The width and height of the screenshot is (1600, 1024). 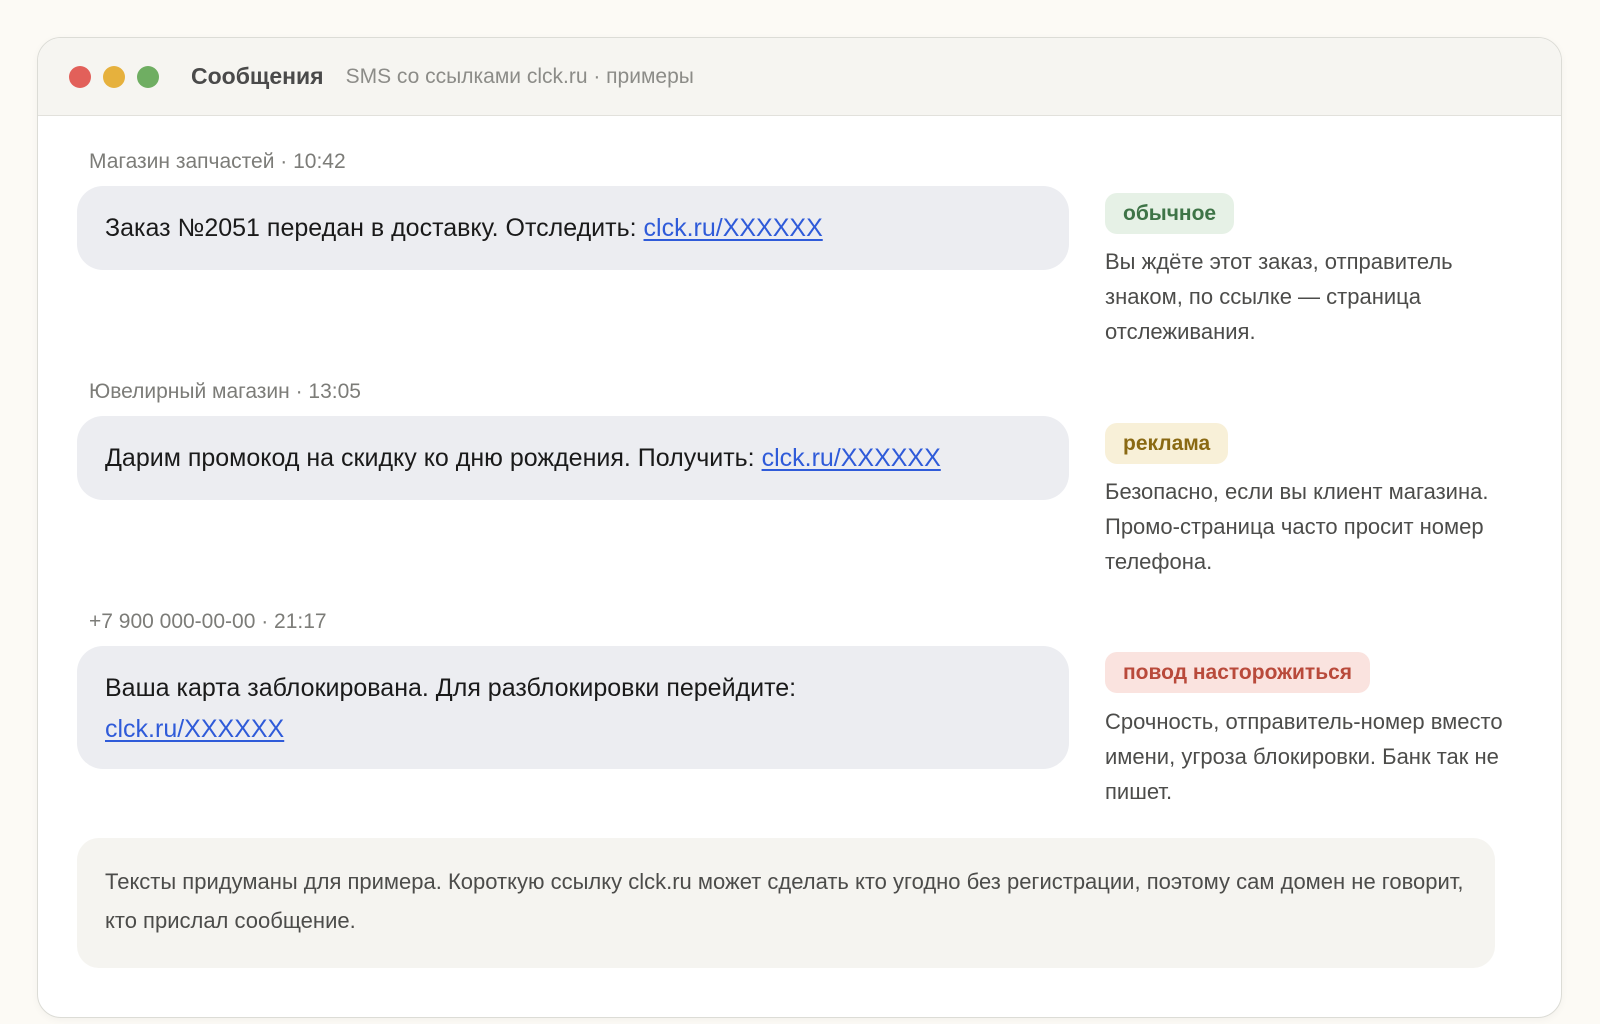 What do you see at coordinates (1238, 672) in the screenshot?
I see `status-badge-warning: повод насторожиться` at bounding box center [1238, 672].